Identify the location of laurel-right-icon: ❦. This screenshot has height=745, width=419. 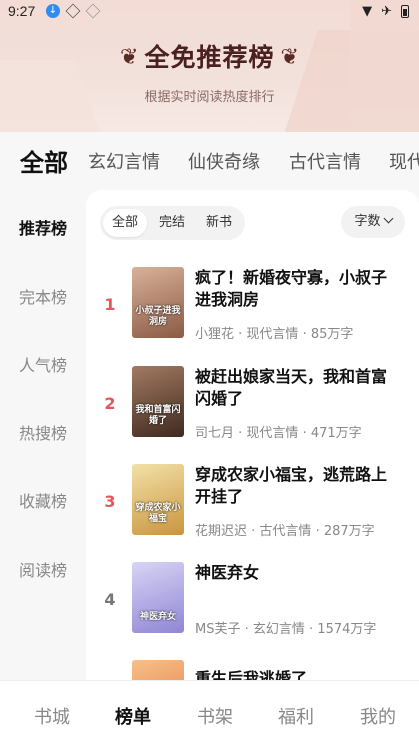
(289, 57).